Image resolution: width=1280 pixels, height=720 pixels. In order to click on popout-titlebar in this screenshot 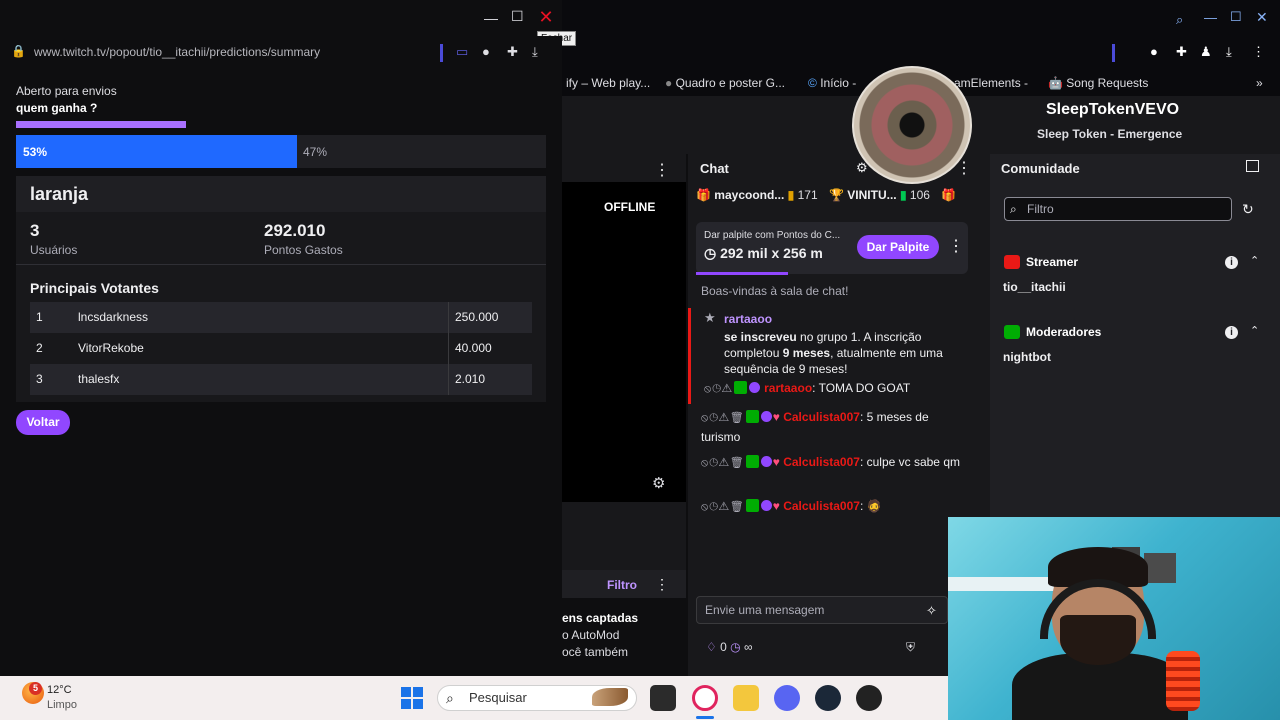, I will do `click(281, 18)`.